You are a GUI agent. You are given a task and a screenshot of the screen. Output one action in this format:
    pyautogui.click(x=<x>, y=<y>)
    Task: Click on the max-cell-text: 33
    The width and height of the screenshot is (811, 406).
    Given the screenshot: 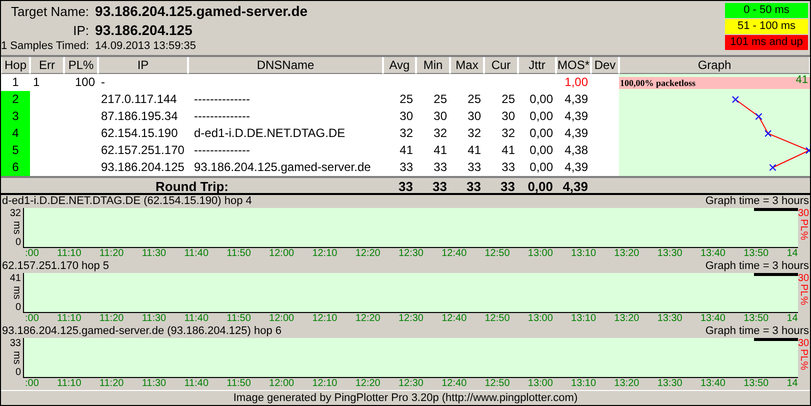 What is the action you would take?
    pyautogui.click(x=474, y=167)
    